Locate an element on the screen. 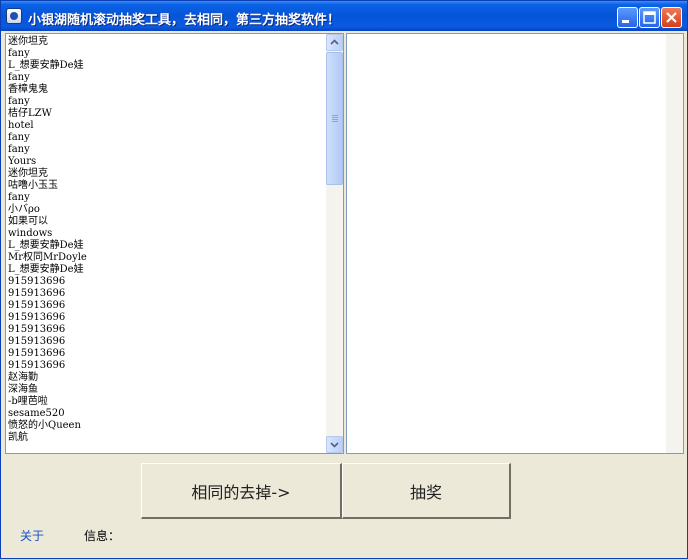 The width and height of the screenshot is (688, 559). chevron-up-icon is located at coordinates (334, 42).